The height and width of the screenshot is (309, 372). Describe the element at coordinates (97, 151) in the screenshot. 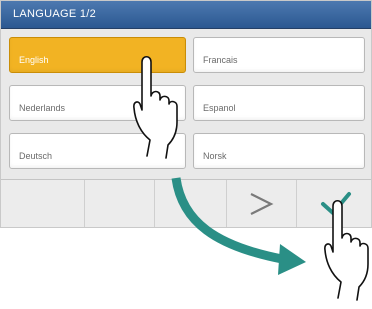

I see `language-deutsch-button: Deutsch` at that location.